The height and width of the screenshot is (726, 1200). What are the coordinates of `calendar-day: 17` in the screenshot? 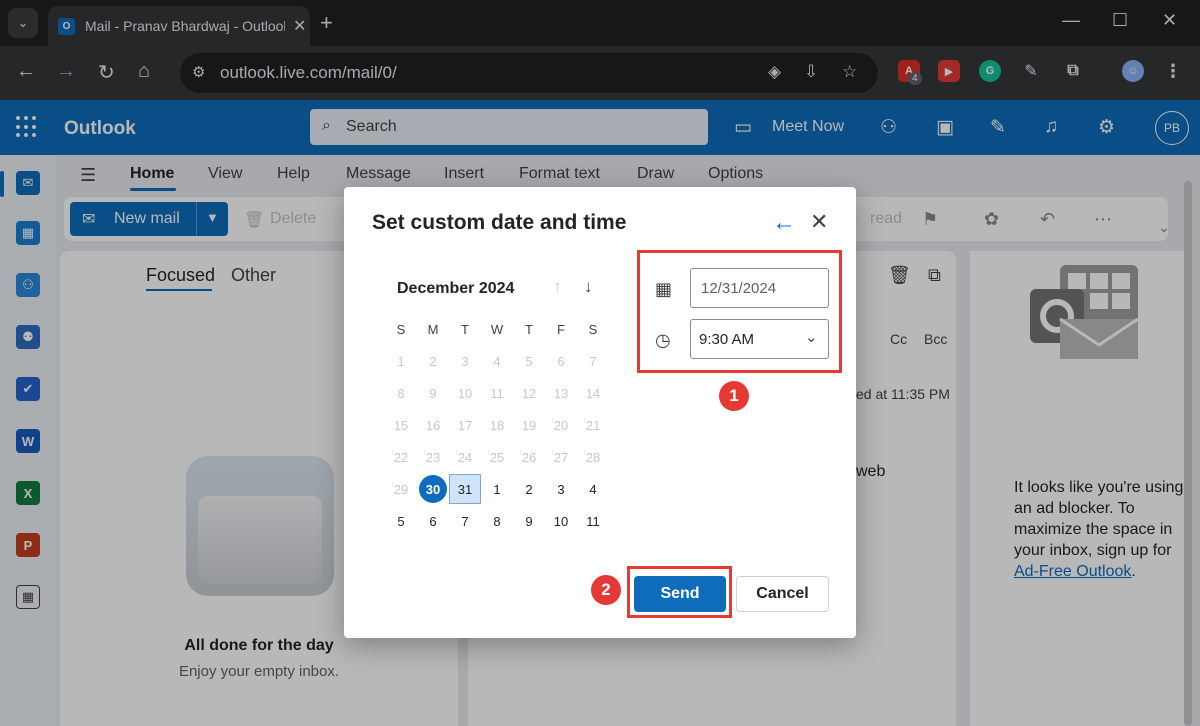 It's located at (465, 425).